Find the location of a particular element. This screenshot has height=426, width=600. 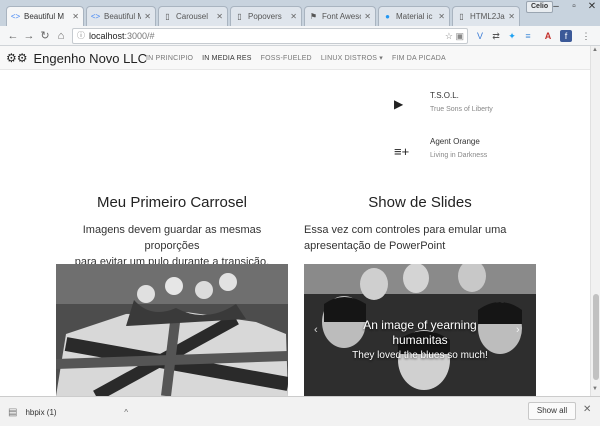

url-path: :3000/# is located at coordinates (139, 36).